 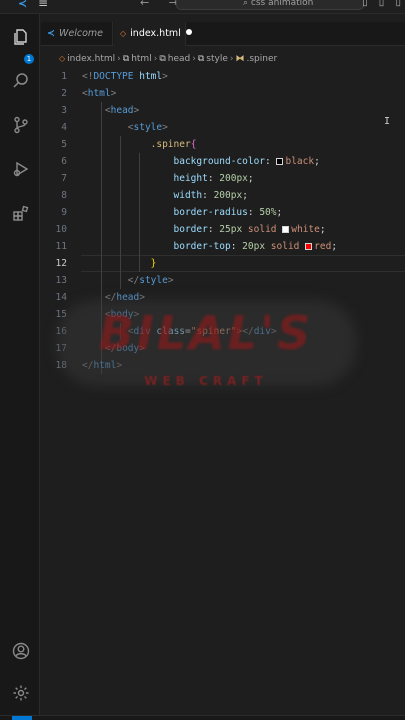 I want to click on code-text: width: 200px;, so click(x=165, y=195).